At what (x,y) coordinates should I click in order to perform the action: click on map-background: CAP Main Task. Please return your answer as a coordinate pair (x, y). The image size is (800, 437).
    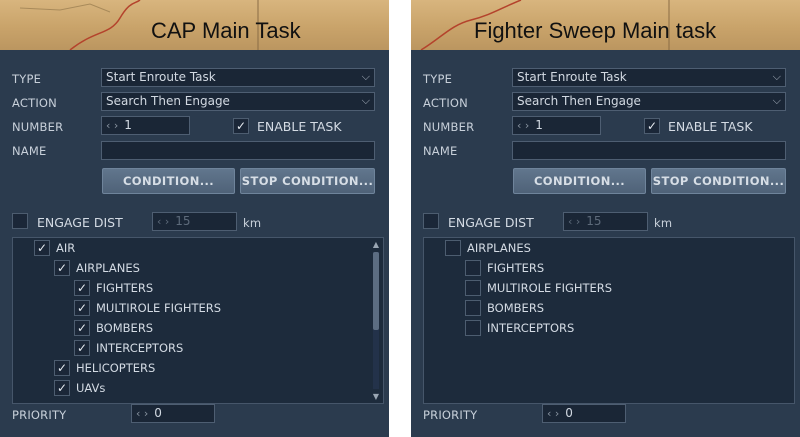
    Looking at the image, I should click on (194, 25).